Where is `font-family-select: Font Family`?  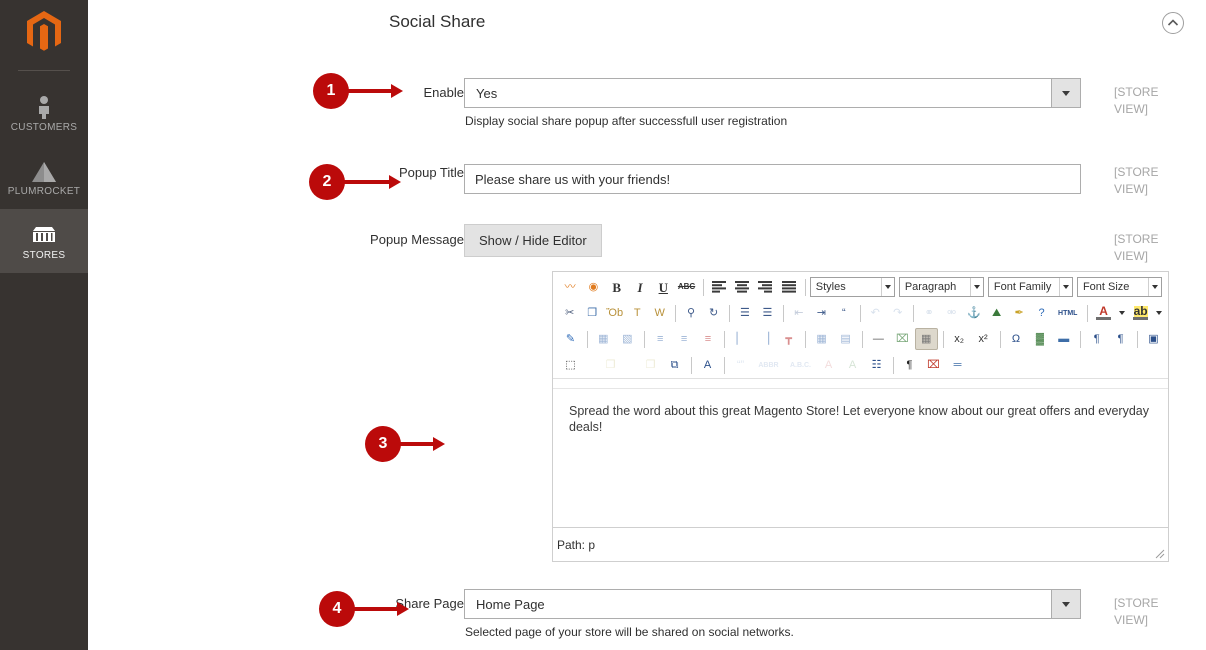
font-family-select: Font Family is located at coordinates (1030, 287).